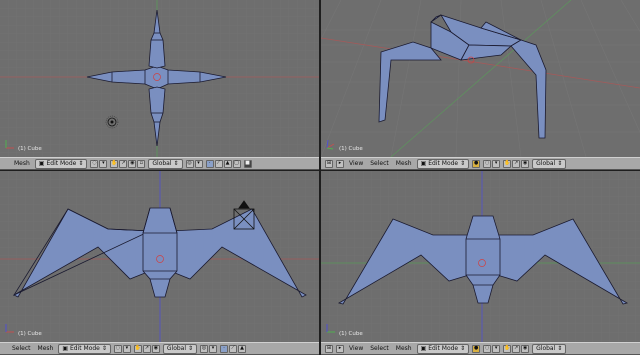 Image resolution: width=640 pixels, height=355 pixels. I want to click on occlude-icon: ▢, so click(236, 163).